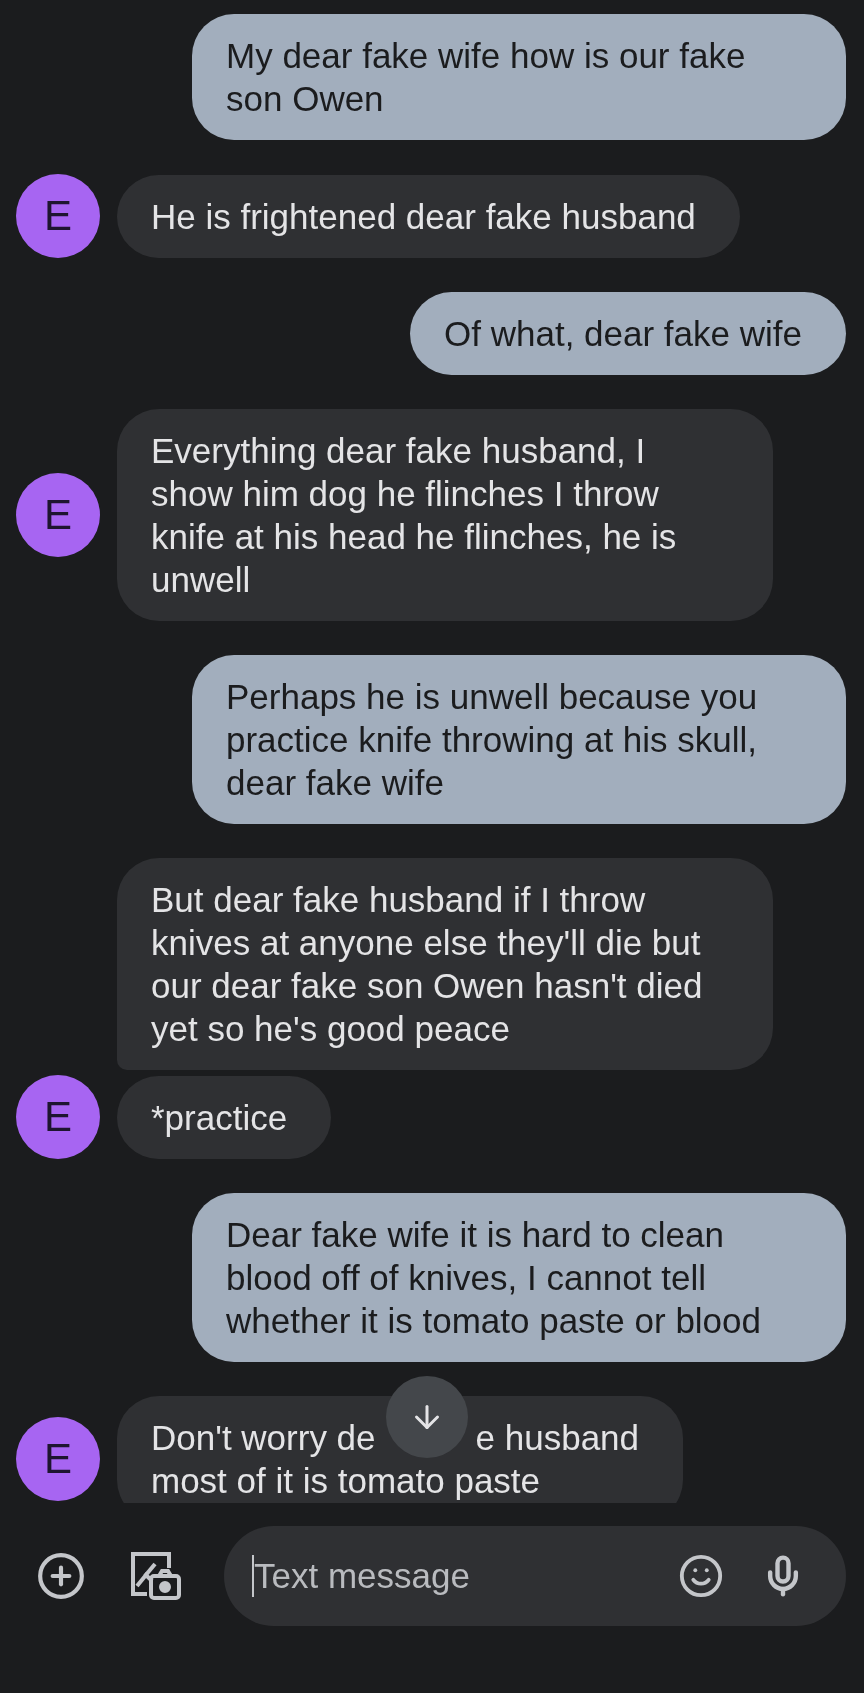 This screenshot has height=1693, width=864. What do you see at coordinates (263, 1438) in the screenshot?
I see `message-text: Don't worry de` at bounding box center [263, 1438].